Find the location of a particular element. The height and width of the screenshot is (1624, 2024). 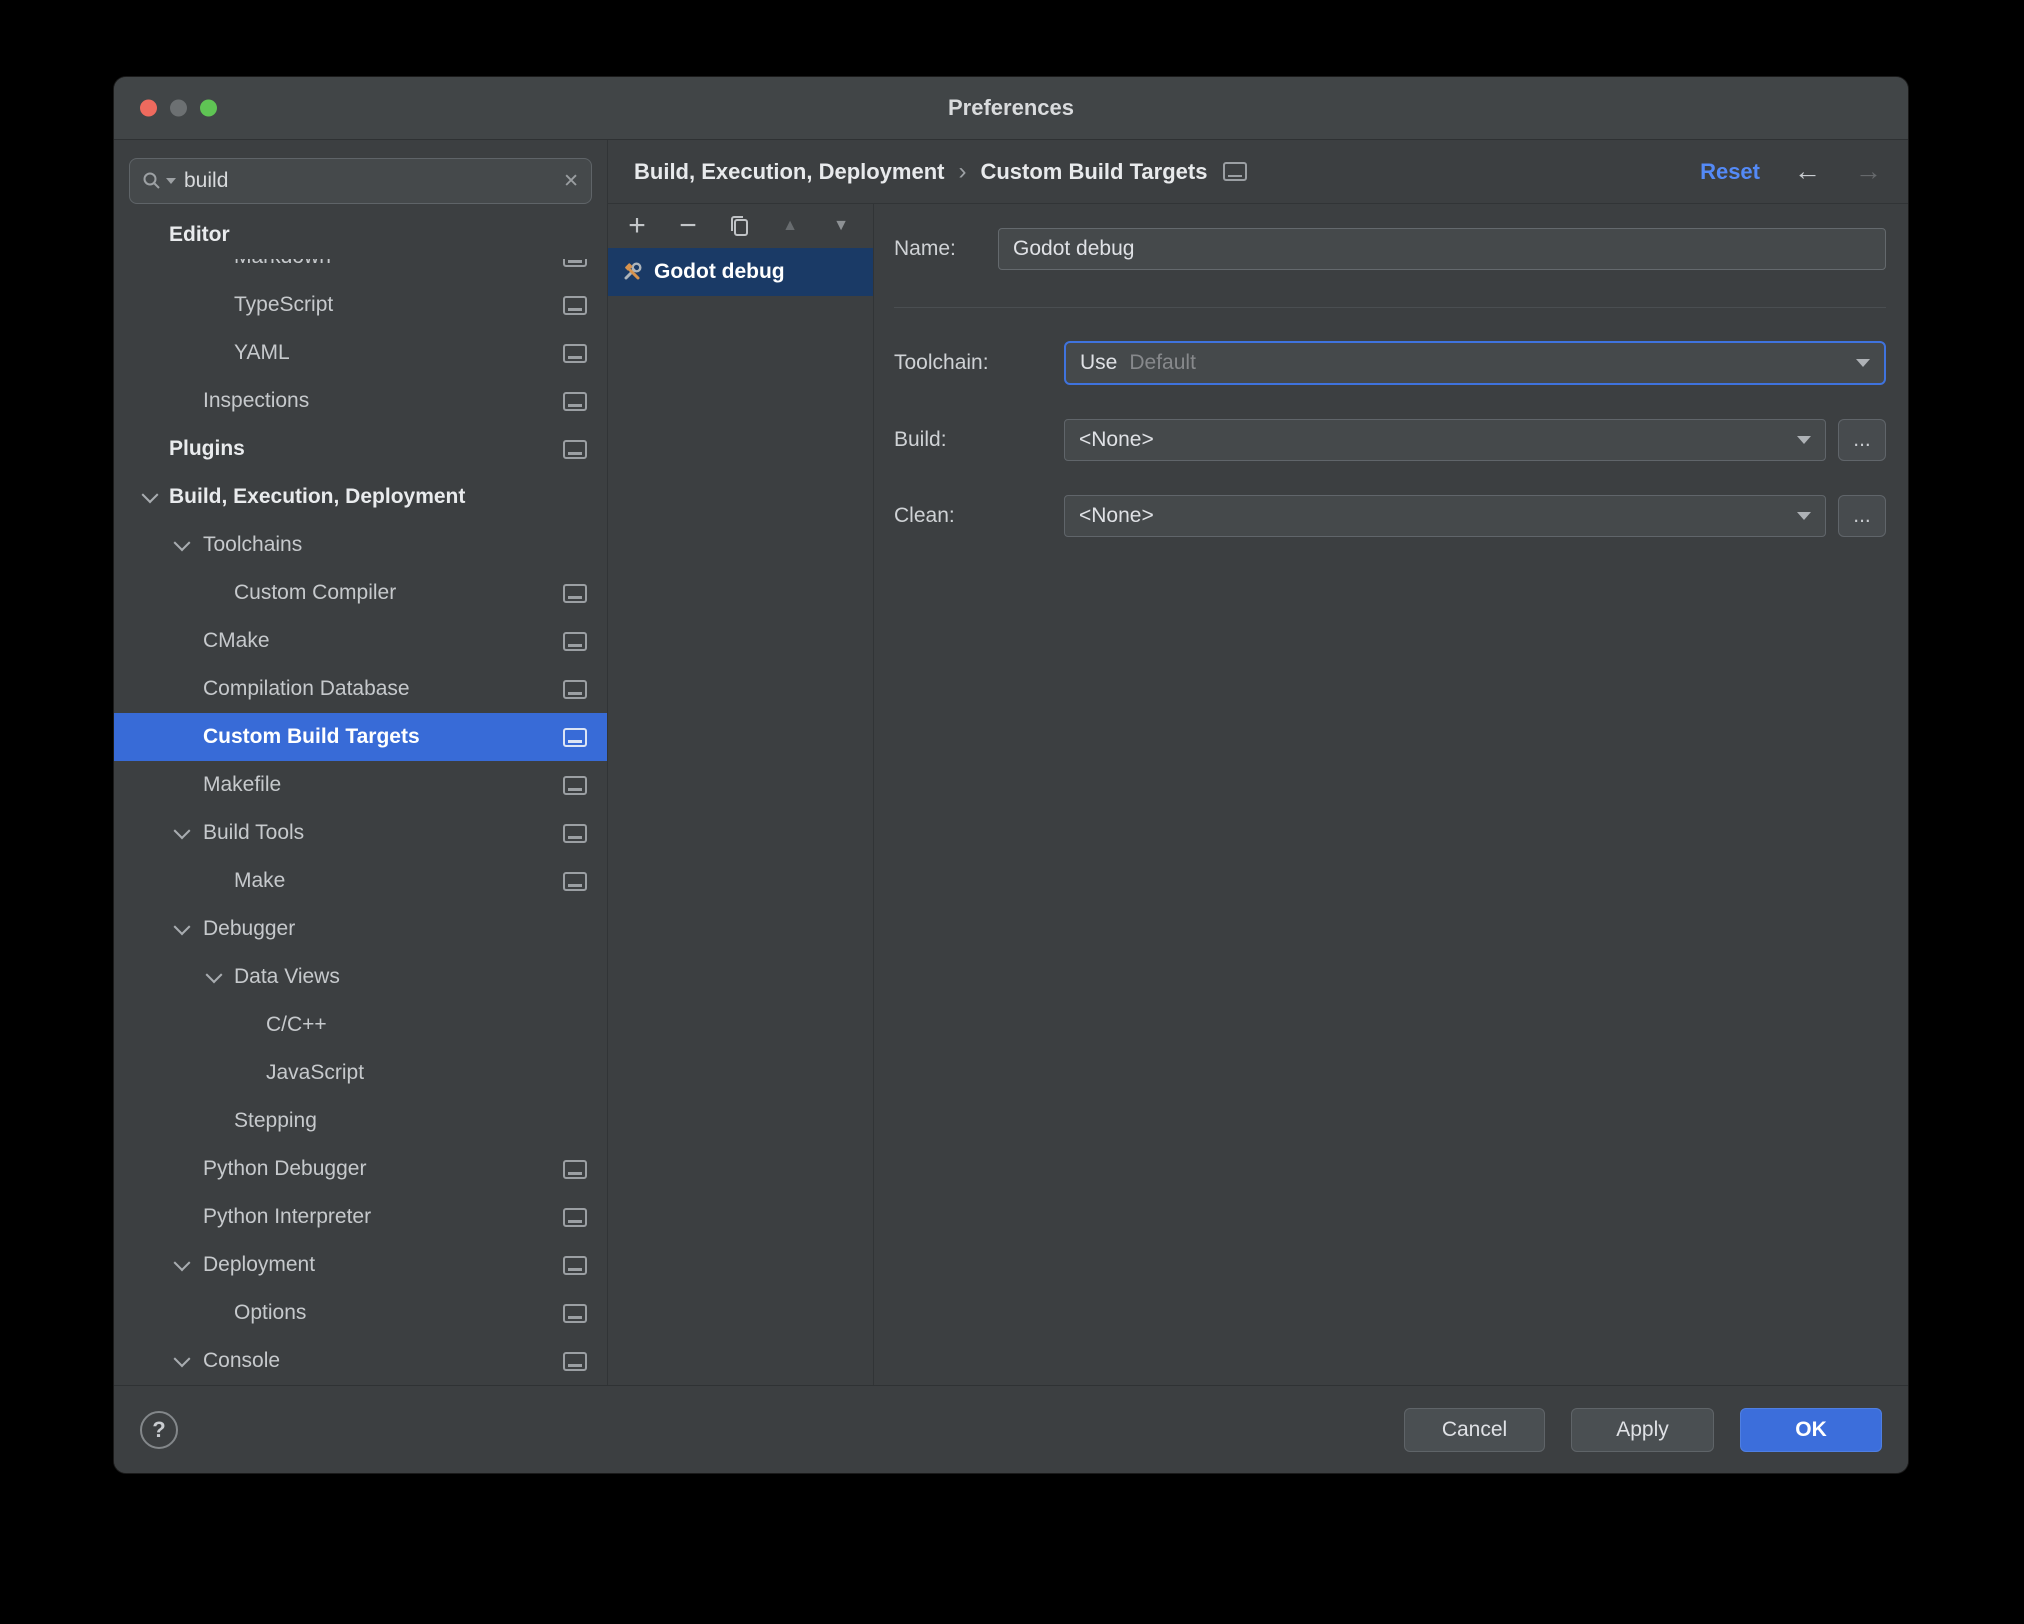

sidebar-item-compilation-database: Compilation Database is located at coordinates (360, 689).